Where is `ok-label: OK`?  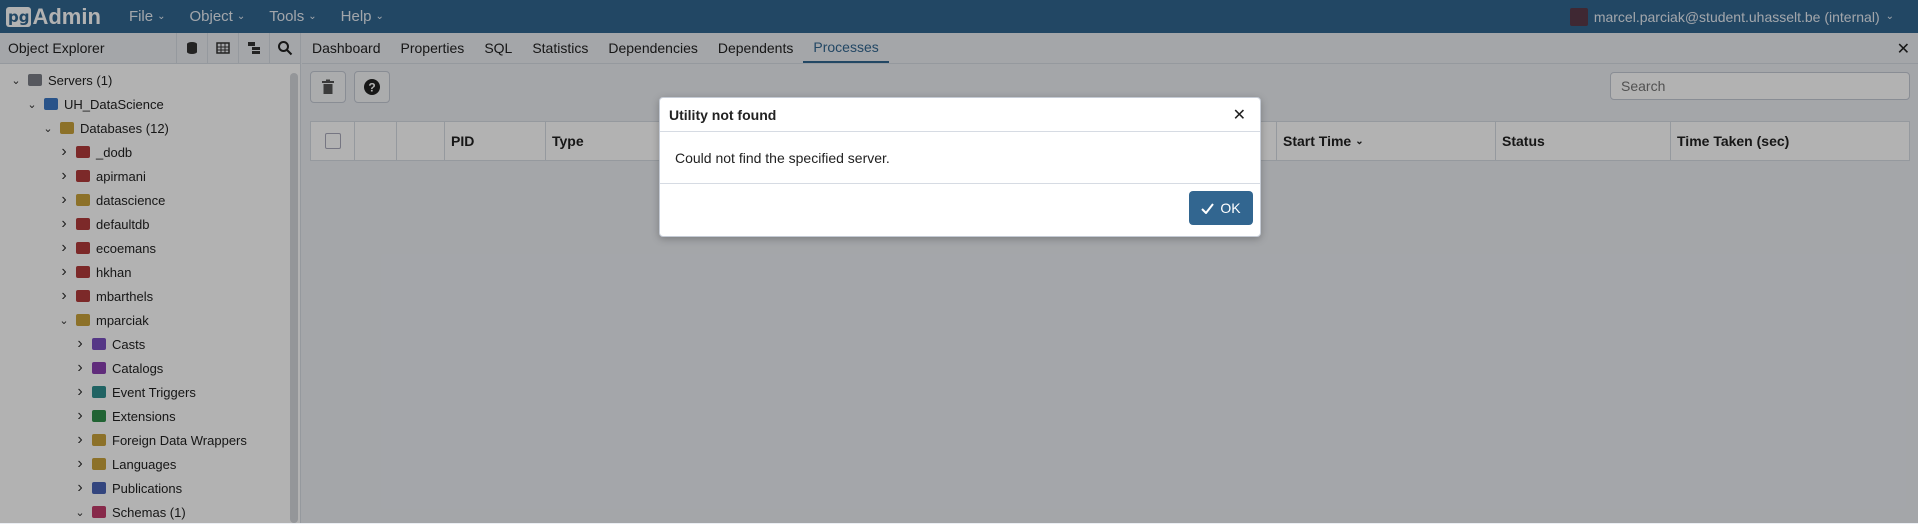 ok-label: OK is located at coordinates (1230, 208).